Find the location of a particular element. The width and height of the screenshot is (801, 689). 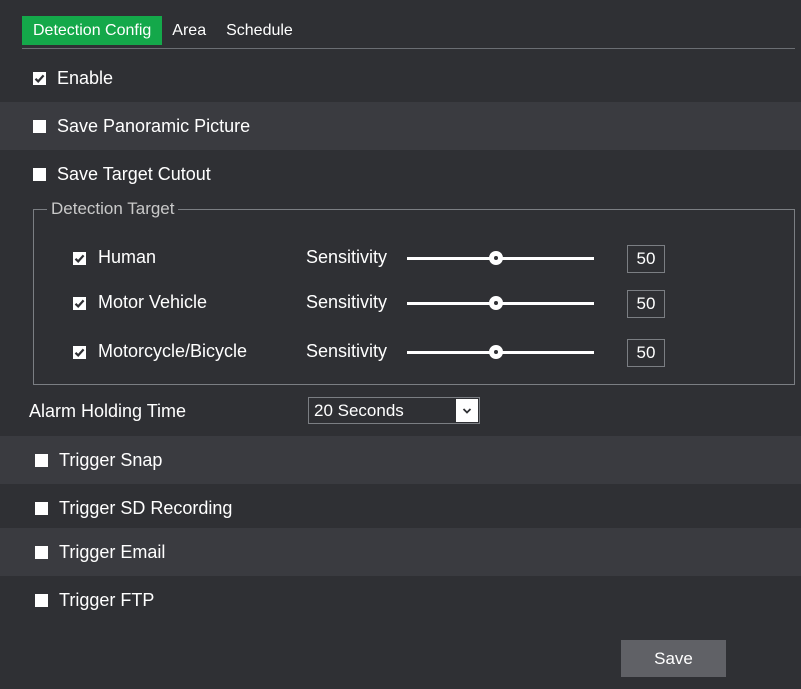

chevron-down-icon is located at coordinates (467, 411).